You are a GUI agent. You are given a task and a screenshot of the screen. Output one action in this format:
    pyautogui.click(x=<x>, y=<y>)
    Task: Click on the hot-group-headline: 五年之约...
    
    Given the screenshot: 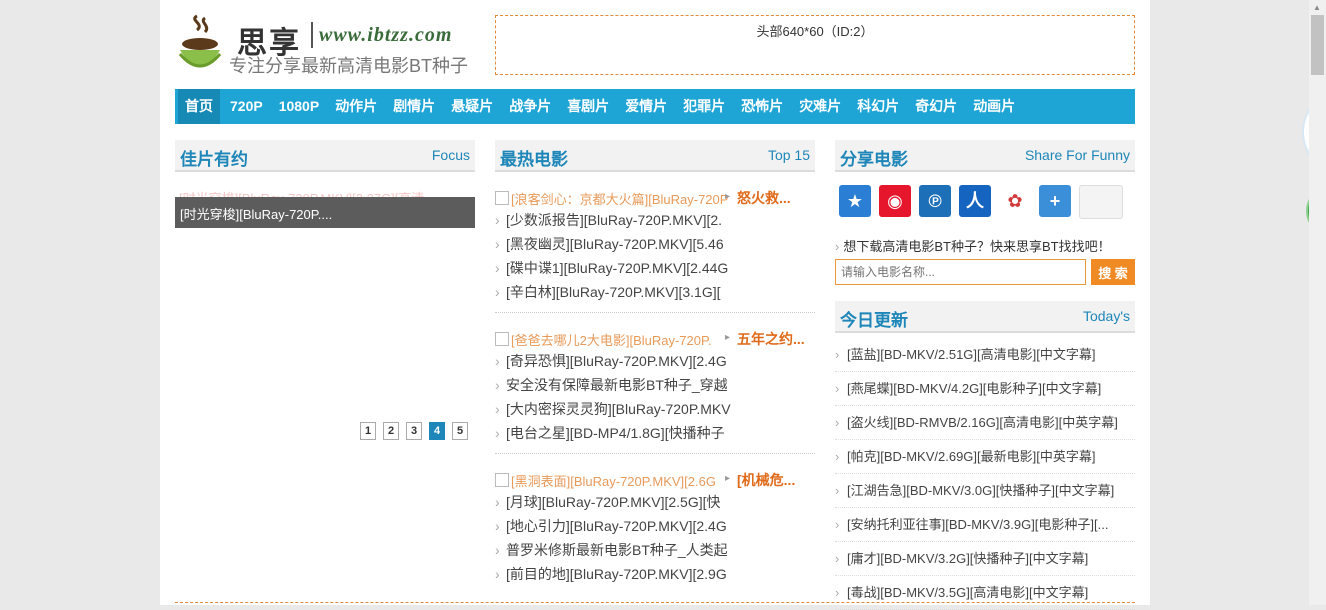 What is the action you would take?
    pyautogui.click(x=777, y=339)
    